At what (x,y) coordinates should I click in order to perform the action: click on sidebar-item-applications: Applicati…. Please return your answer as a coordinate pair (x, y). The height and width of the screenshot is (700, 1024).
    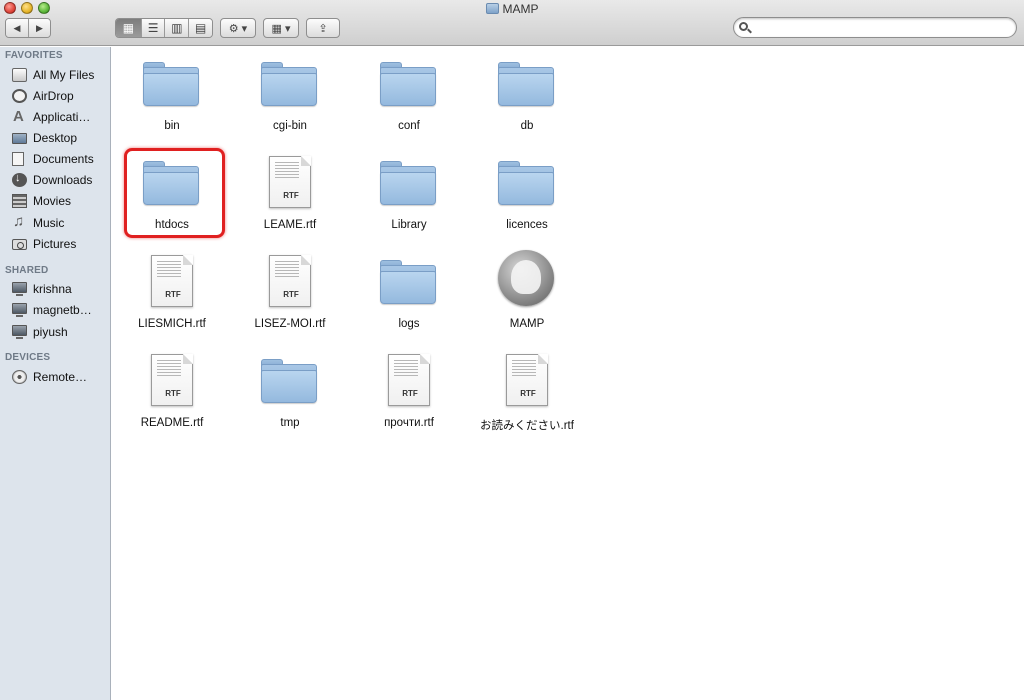
    Looking at the image, I should click on (55, 117).